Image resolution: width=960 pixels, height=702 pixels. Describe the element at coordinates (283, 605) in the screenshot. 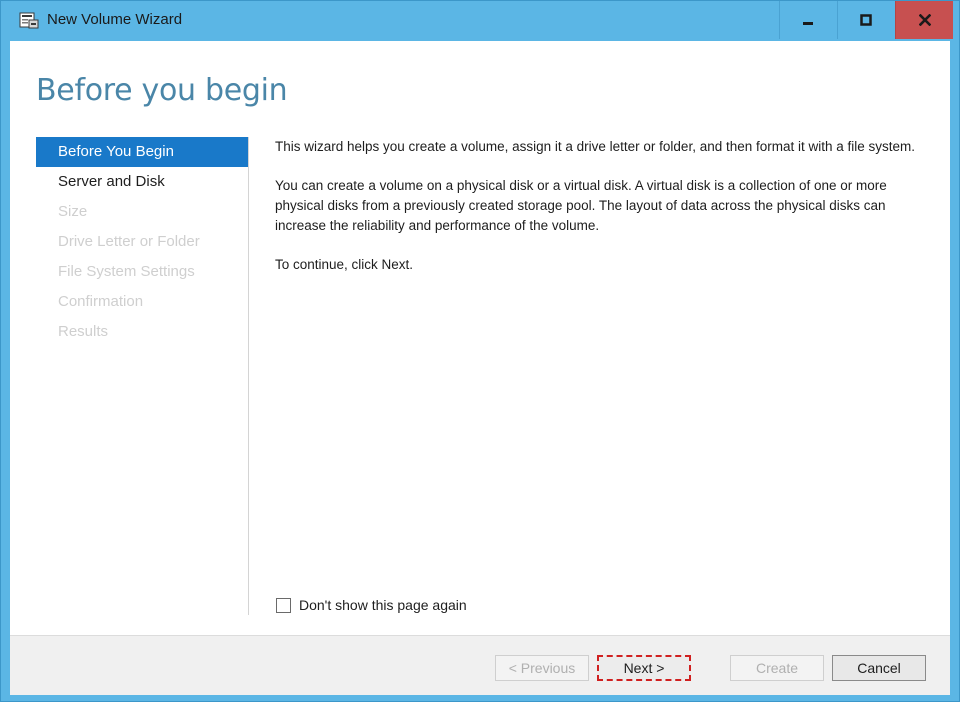

I see `dont-show-again-checkbox` at that location.